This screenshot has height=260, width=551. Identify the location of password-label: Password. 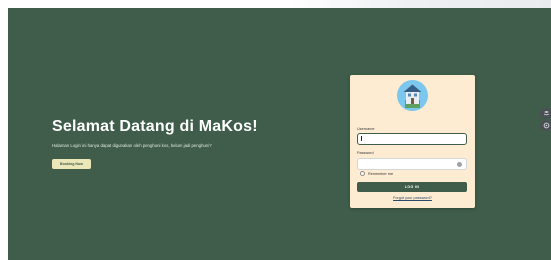
(365, 153).